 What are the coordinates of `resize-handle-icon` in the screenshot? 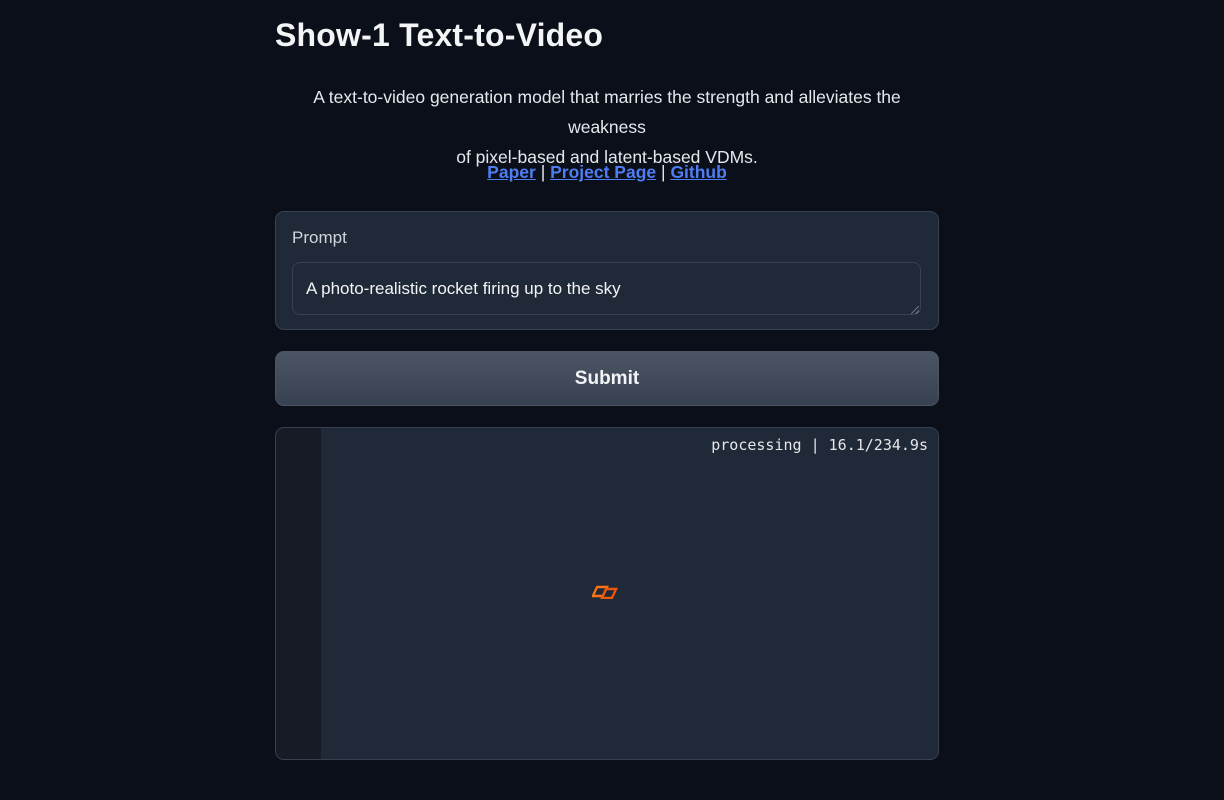 It's located at (915, 310).